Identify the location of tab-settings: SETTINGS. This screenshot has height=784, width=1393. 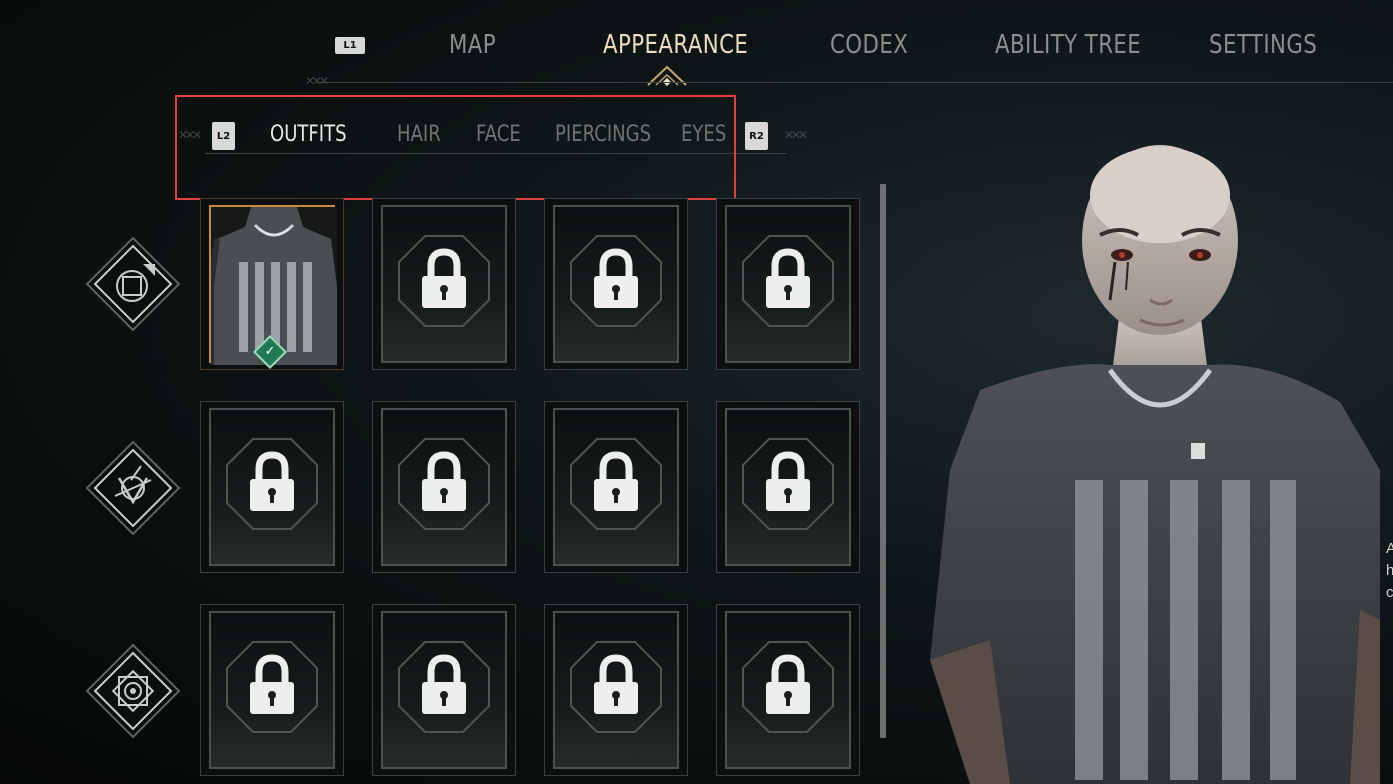
(1263, 47).